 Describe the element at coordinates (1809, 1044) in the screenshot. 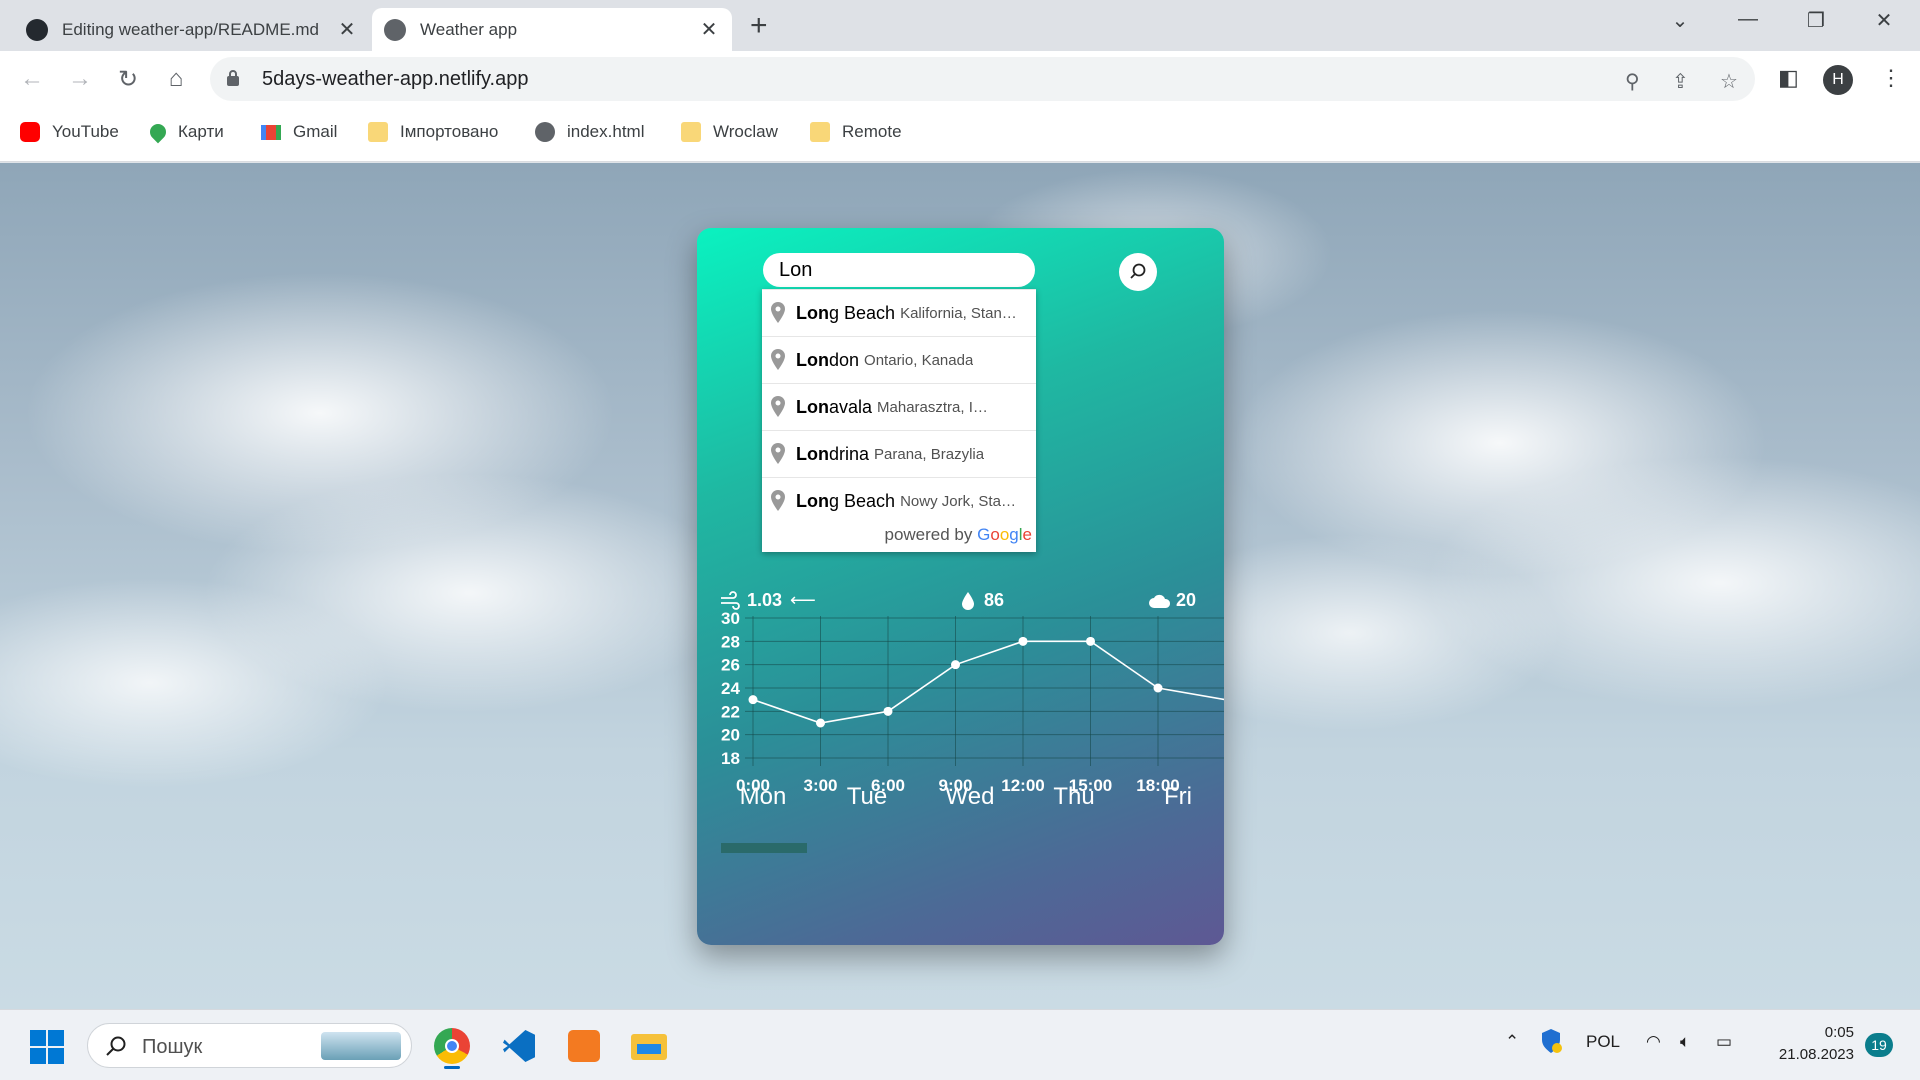

I see `system-clock: 0:05 21.08.2023` at that location.